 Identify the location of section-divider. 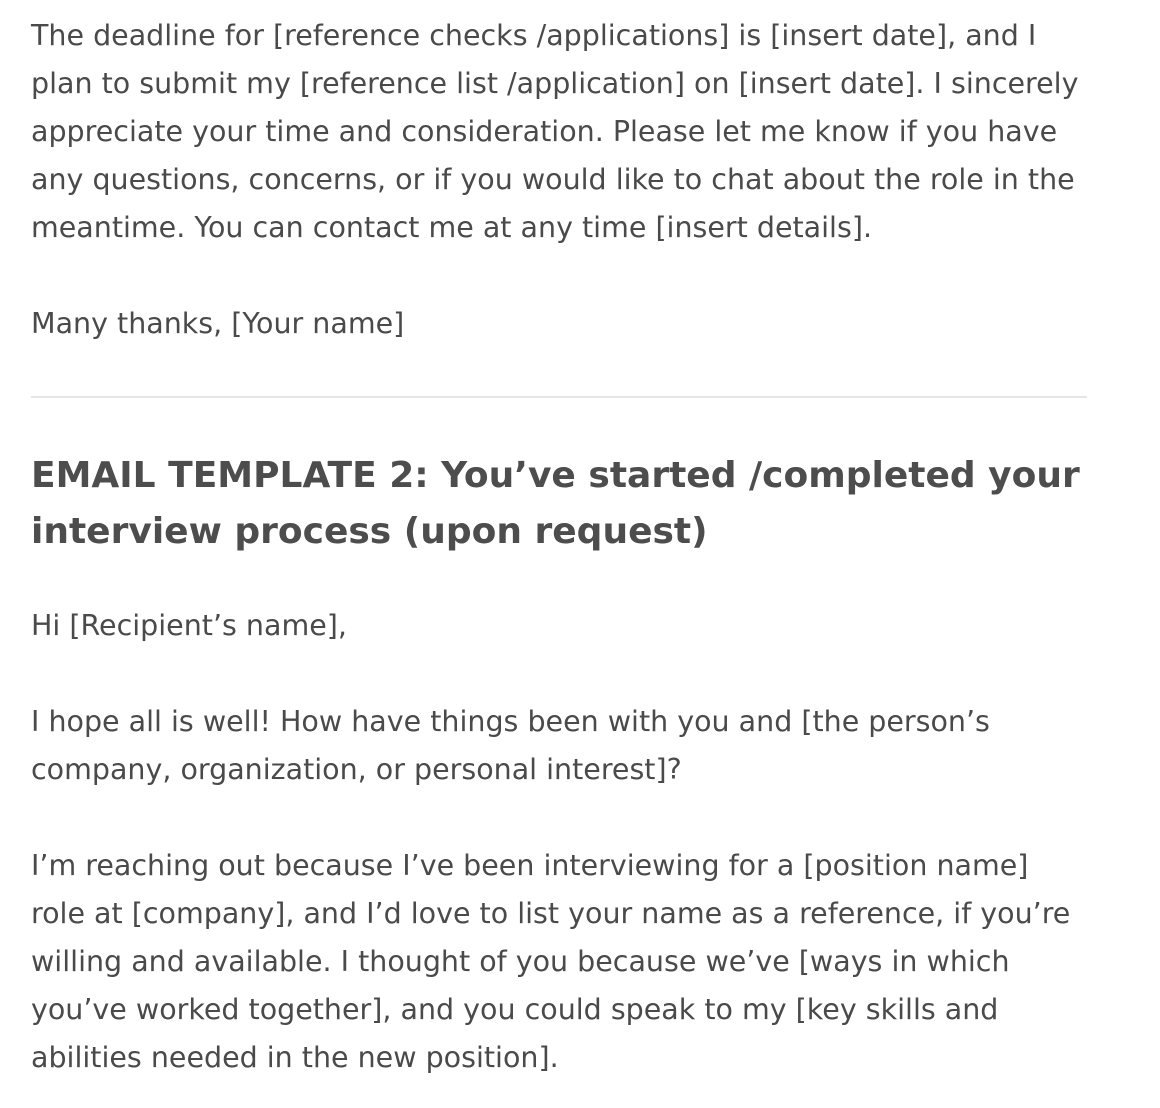
(559, 397).